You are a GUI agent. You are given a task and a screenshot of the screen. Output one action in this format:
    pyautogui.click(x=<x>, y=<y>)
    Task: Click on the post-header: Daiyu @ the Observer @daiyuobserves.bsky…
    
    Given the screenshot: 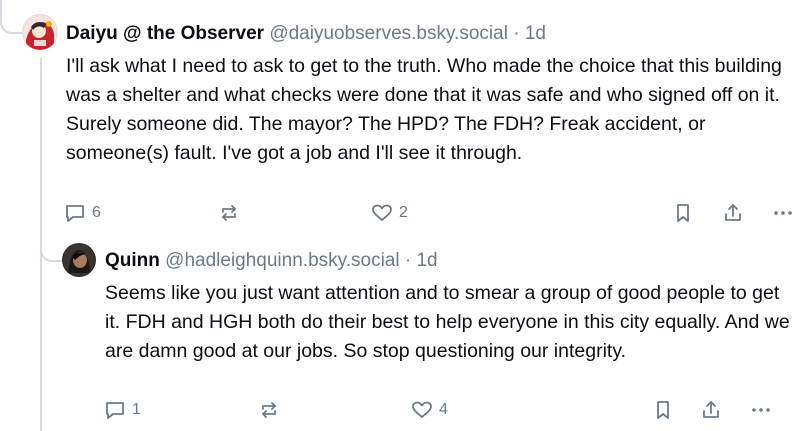 What is the action you would take?
    pyautogui.click(x=306, y=34)
    